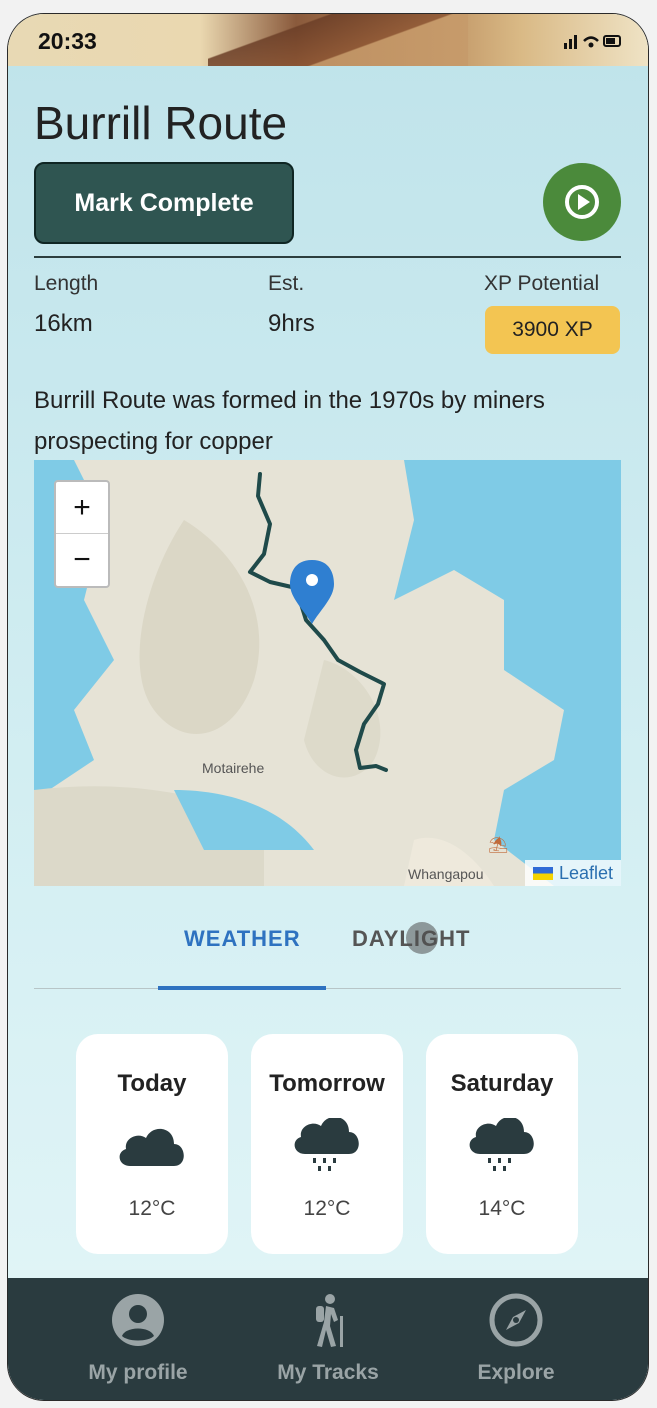 This screenshot has width=657, height=1408. Describe the element at coordinates (138, 1372) in the screenshot. I see `nav-label: My profile` at that location.